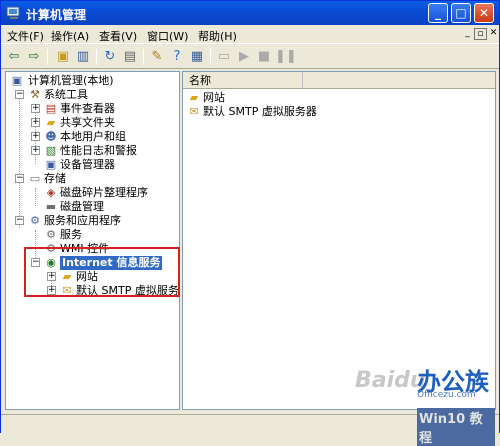 The image size is (500, 446). What do you see at coordinates (51, 136) in the screenshot?
I see `users-icon: ☻` at bounding box center [51, 136].